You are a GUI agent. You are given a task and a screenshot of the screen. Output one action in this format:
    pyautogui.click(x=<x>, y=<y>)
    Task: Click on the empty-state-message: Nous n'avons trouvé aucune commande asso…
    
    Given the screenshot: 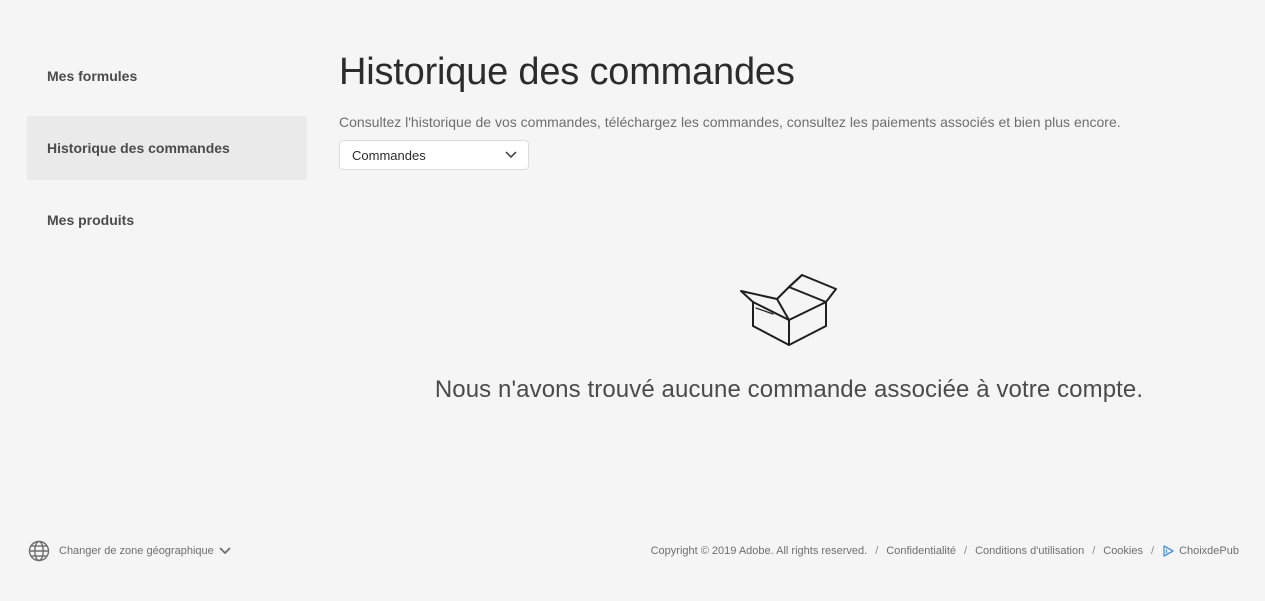 What is the action you would take?
    pyautogui.click(x=789, y=389)
    